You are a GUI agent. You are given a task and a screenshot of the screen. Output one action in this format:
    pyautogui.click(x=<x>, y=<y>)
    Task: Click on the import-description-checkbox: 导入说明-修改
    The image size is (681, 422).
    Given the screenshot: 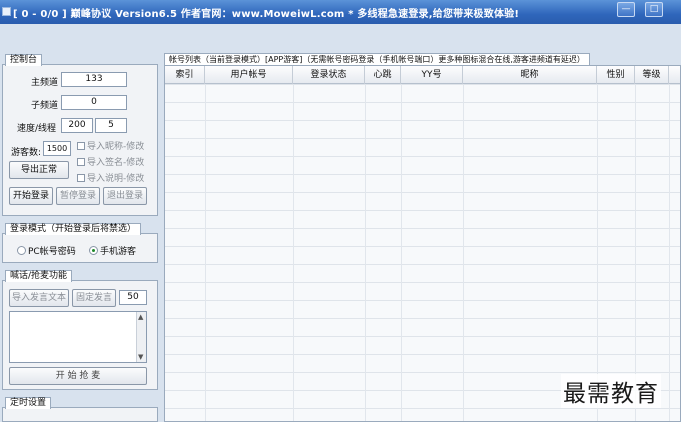 What is the action you would take?
    pyautogui.click(x=110, y=177)
    